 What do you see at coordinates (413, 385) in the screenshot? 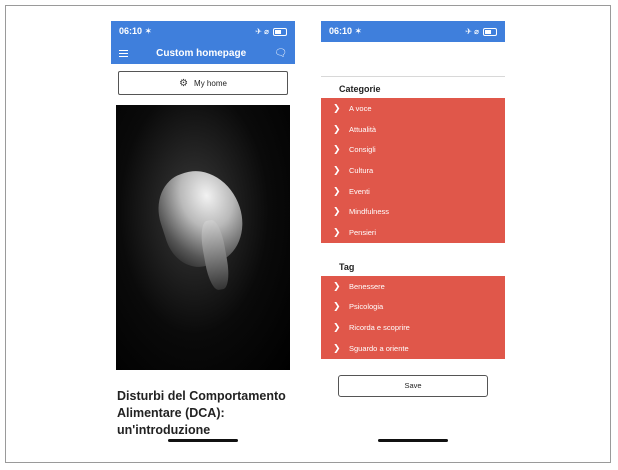
I see `save-button: Save` at bounding box center [413, 385].